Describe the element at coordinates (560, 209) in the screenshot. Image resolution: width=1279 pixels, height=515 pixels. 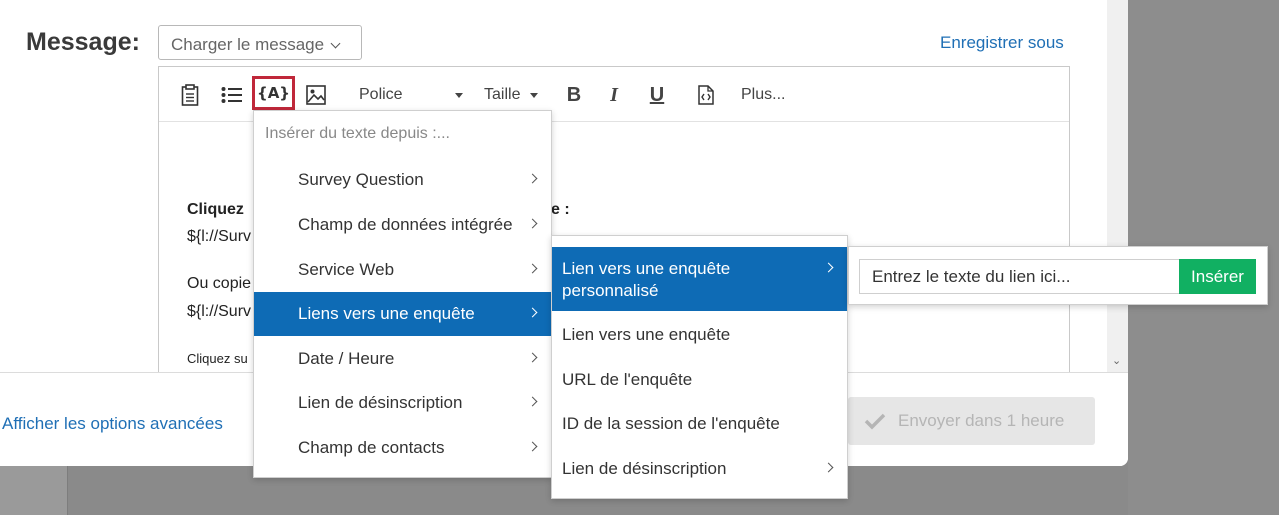
I see `editor-line-tail: e :` at that location.